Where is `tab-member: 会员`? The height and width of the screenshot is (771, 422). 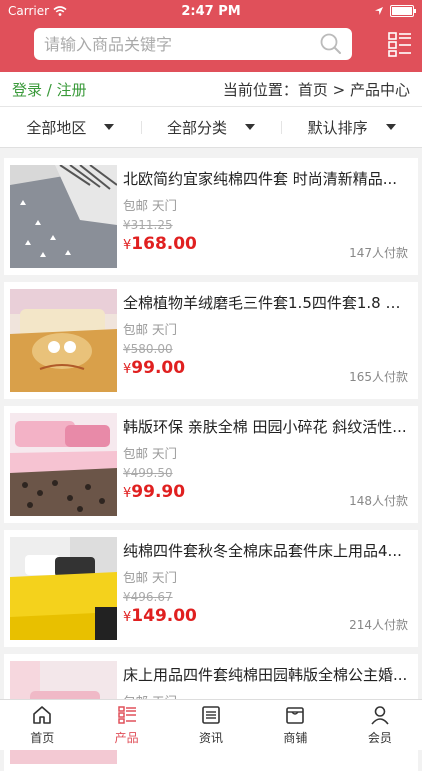 tab-member: 会员 is located at coordinates (380, 725).